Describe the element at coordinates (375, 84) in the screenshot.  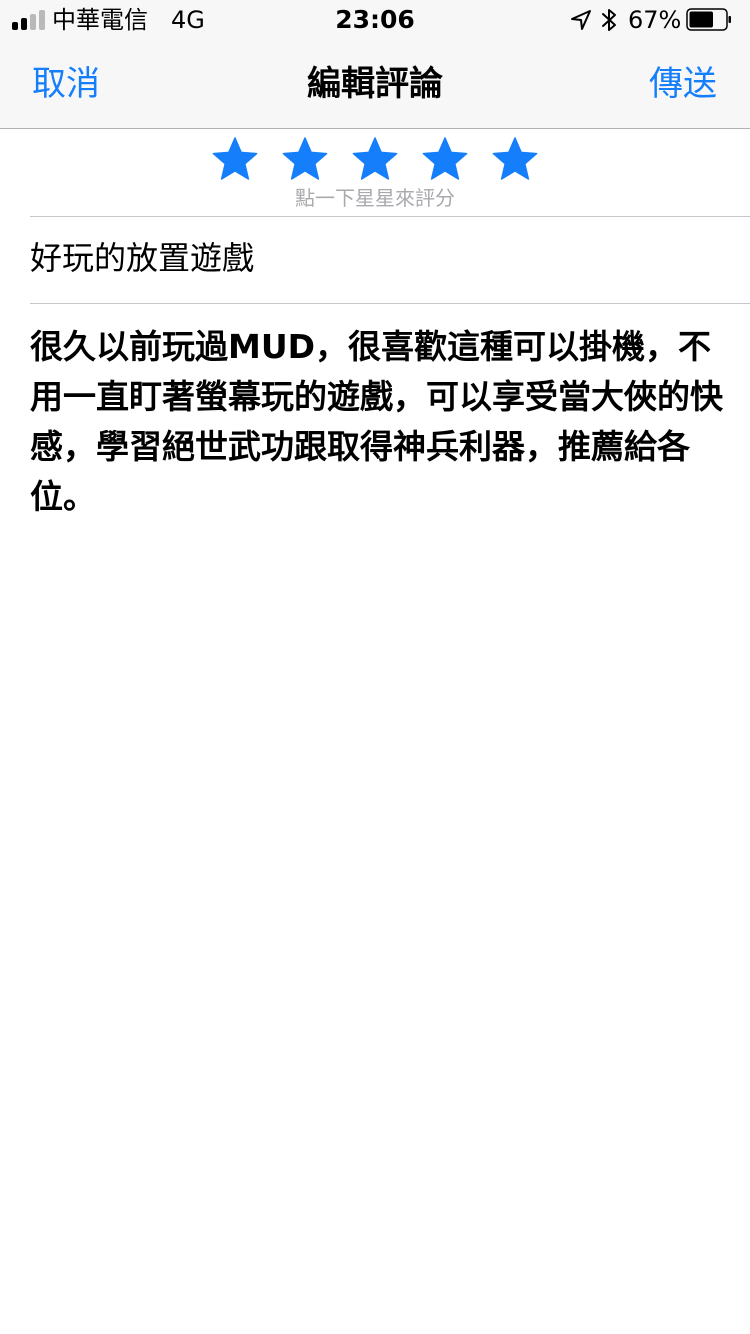
I see `page-title: 編輯評論` at that location.